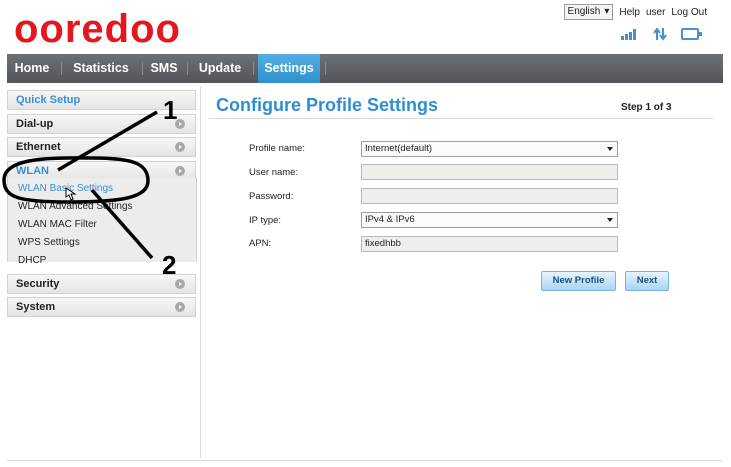 This screenshot has width=731, height=467. Describe the element at coordinates (71, 194) in the screenshot. I see `cursor-icon` at that location.